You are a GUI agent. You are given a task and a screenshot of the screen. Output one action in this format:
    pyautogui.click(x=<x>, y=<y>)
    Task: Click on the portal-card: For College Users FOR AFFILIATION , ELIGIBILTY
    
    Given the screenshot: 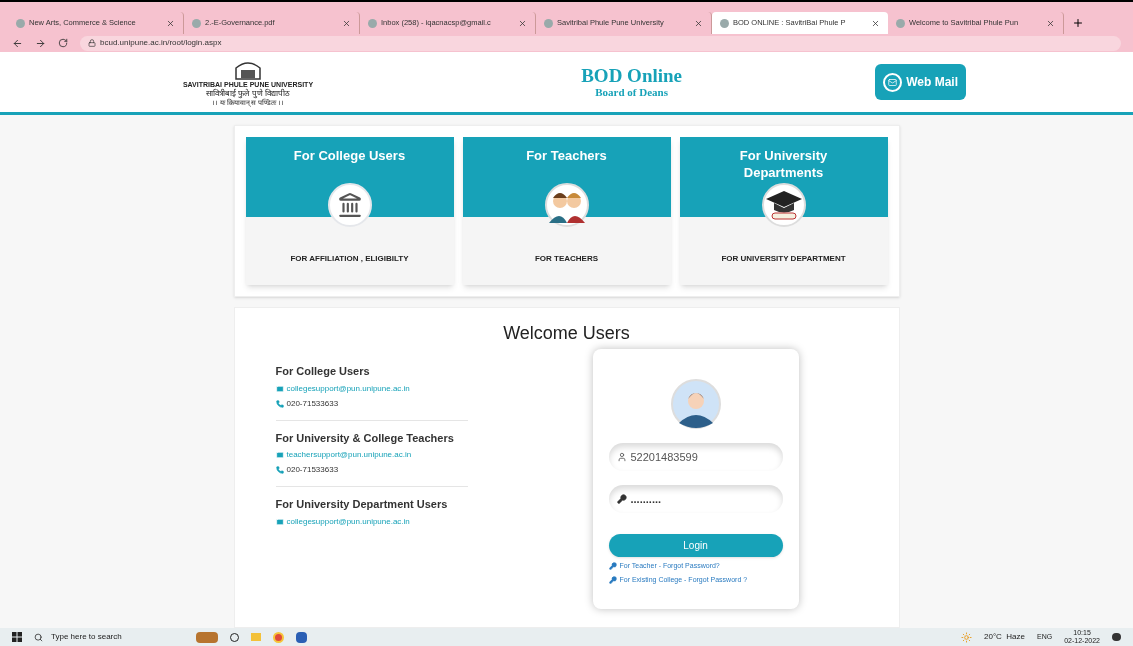 What is the action you would take?
    pyautogui.click(x=349, y=211)
    